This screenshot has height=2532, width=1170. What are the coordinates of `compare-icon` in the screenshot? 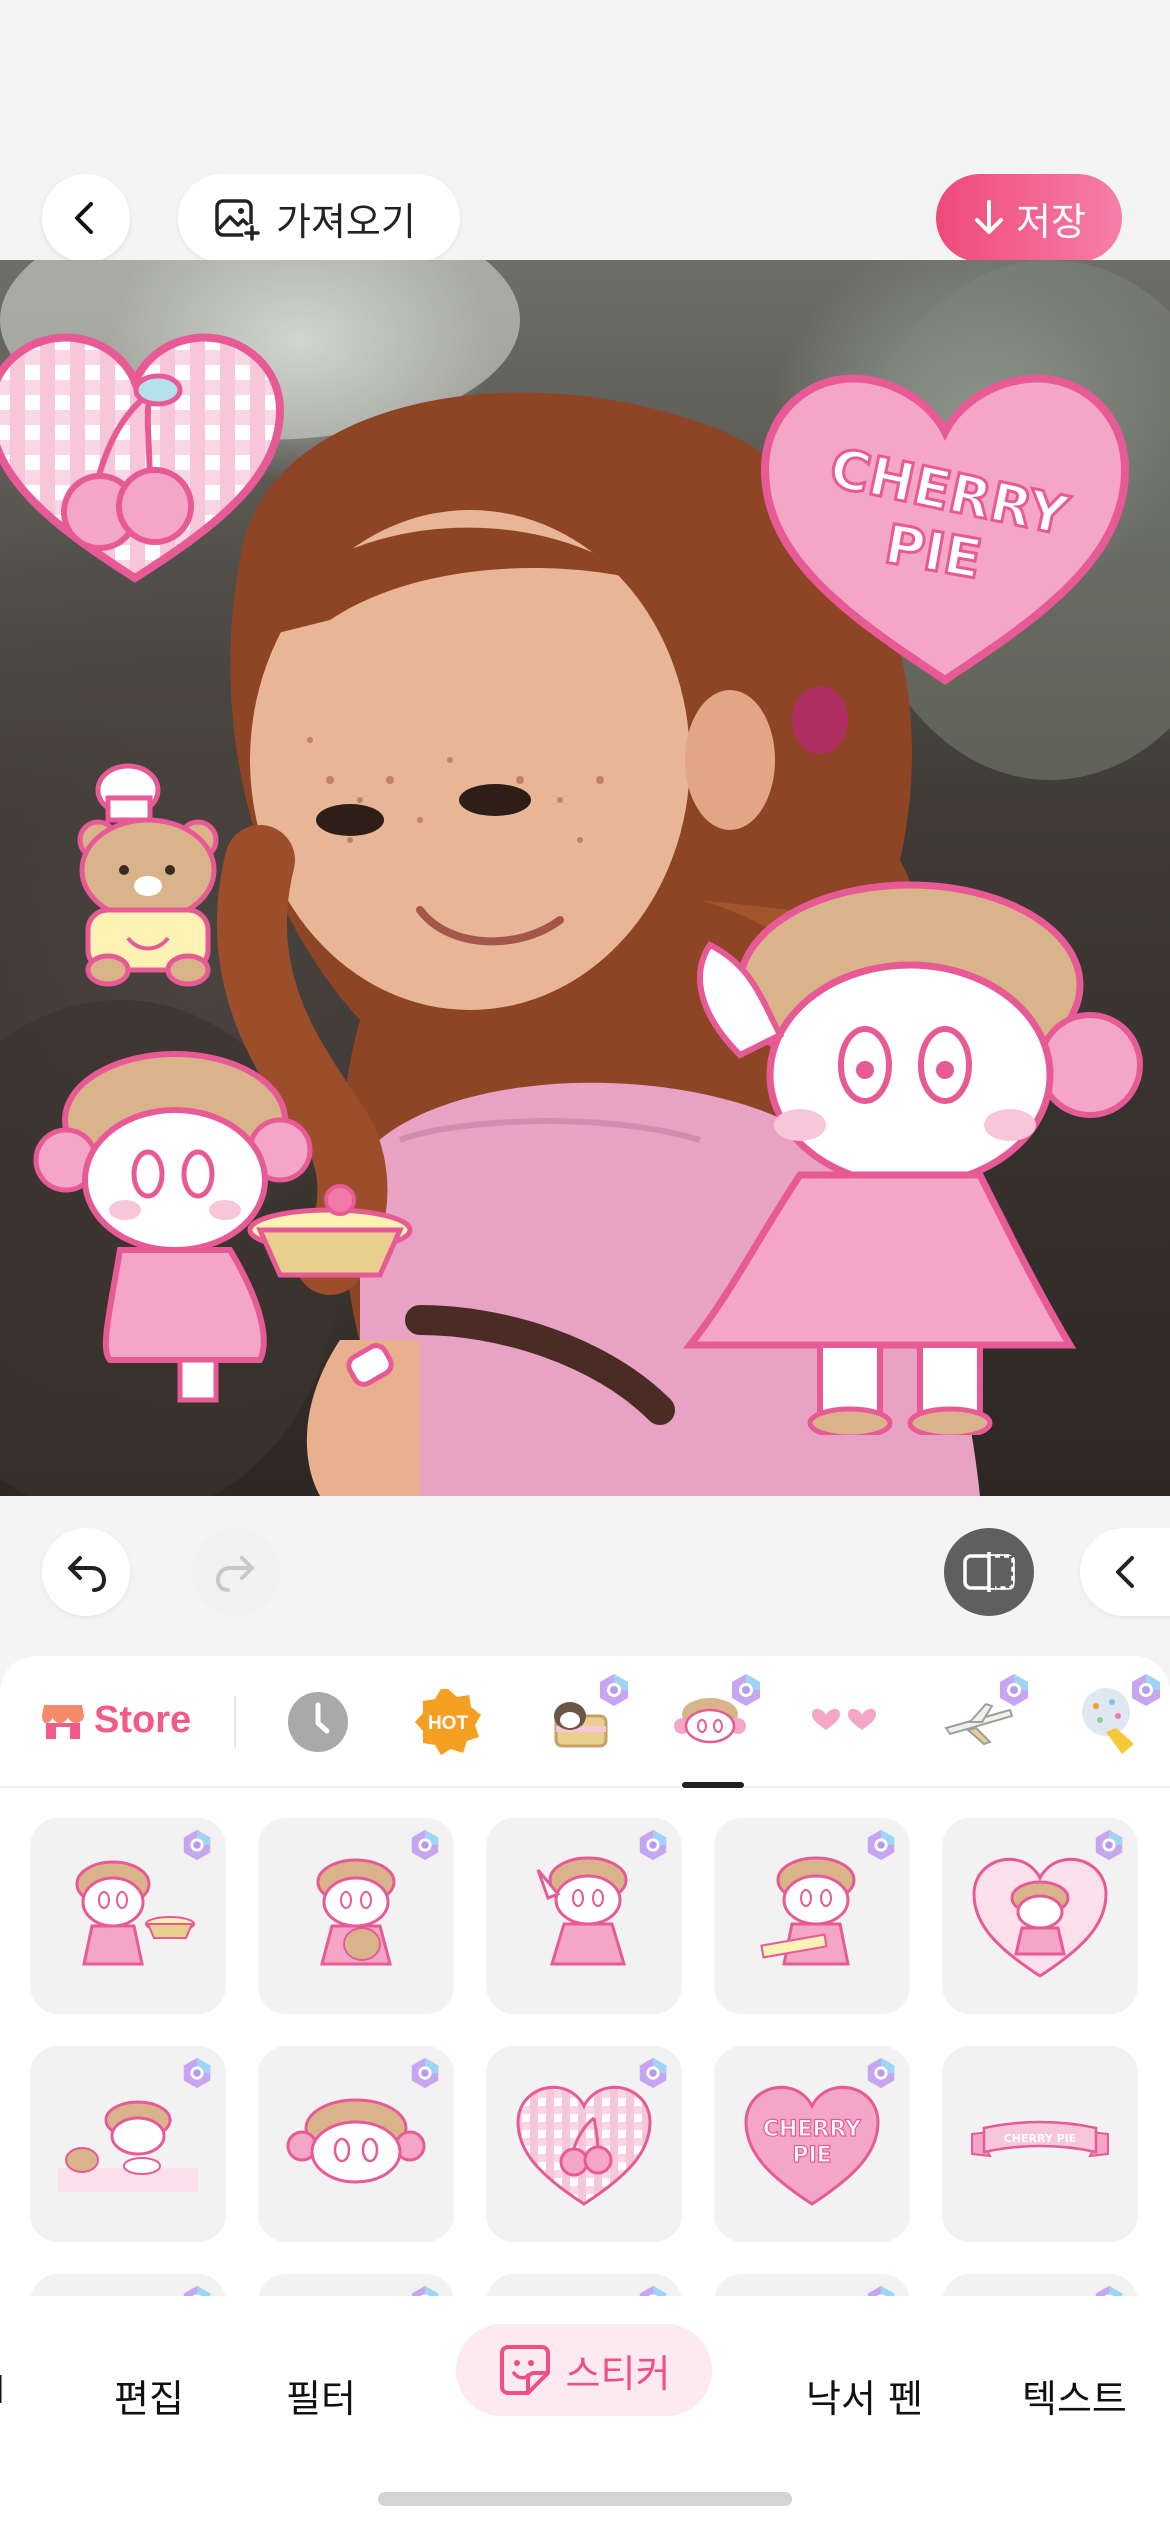 It's located at (989, 1572).